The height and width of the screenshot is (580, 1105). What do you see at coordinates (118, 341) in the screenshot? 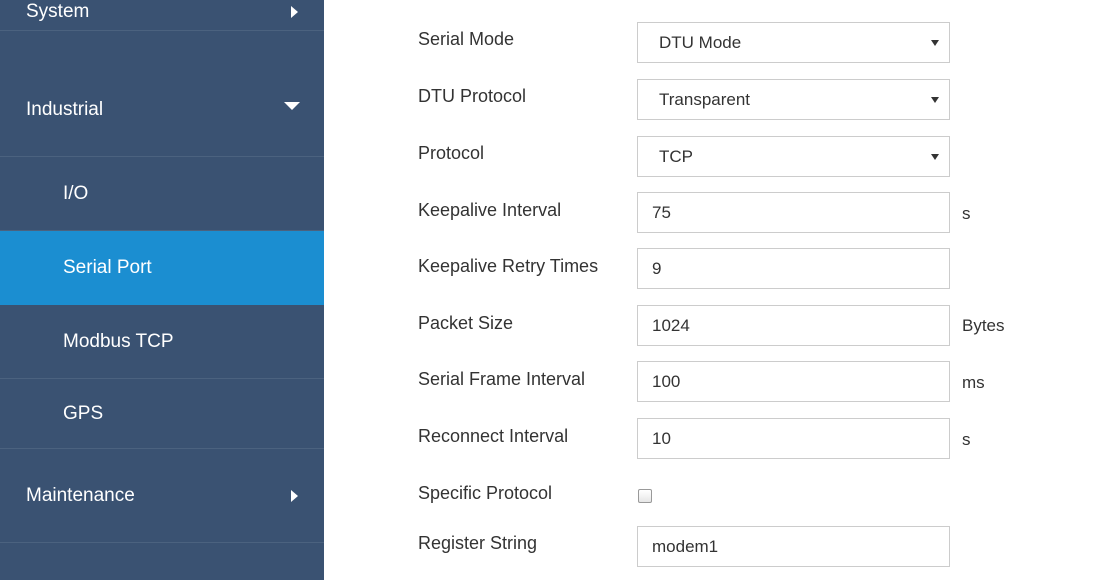
I see `sidebar-item-label: Modbus TCP` at bounding box center [118, 341].